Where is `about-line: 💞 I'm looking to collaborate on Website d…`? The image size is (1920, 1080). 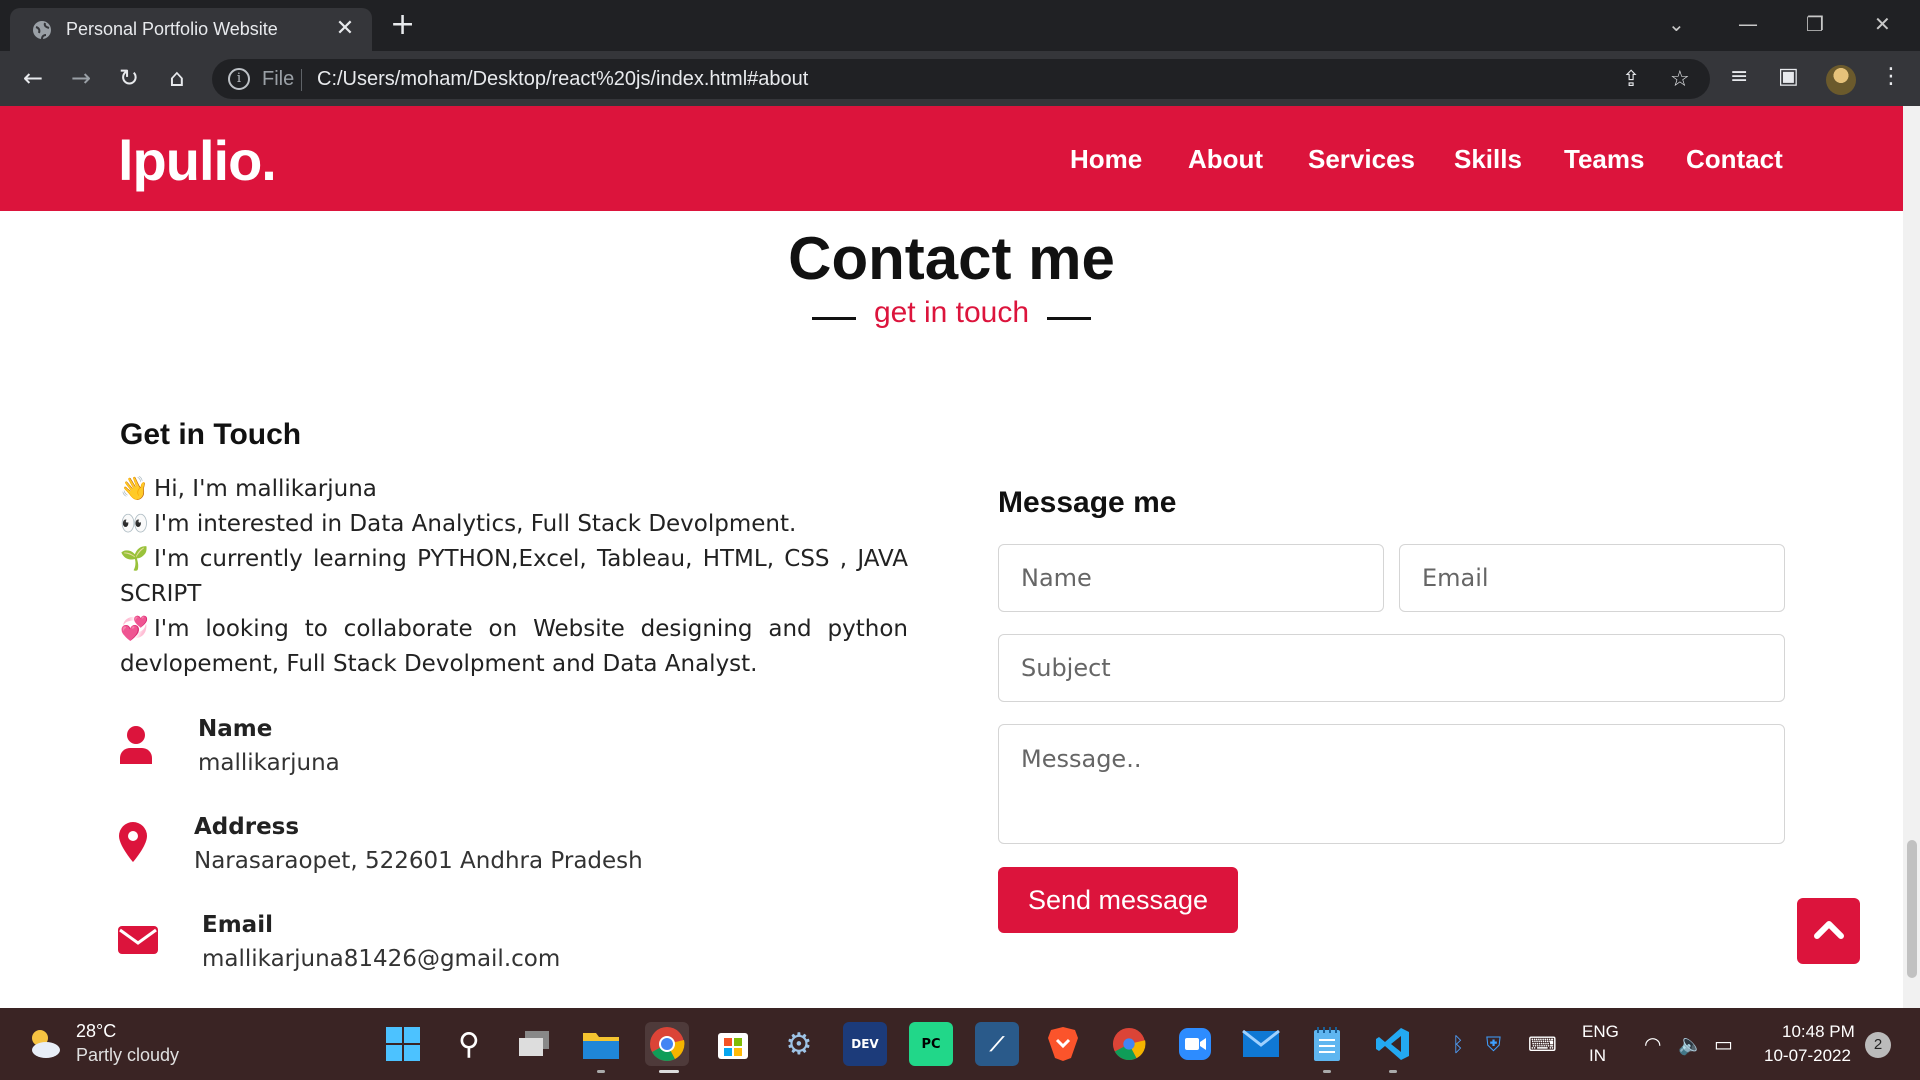 about-line: 💞 I'm looking to collaborate on Website d… is located at coordinates (514, 647).